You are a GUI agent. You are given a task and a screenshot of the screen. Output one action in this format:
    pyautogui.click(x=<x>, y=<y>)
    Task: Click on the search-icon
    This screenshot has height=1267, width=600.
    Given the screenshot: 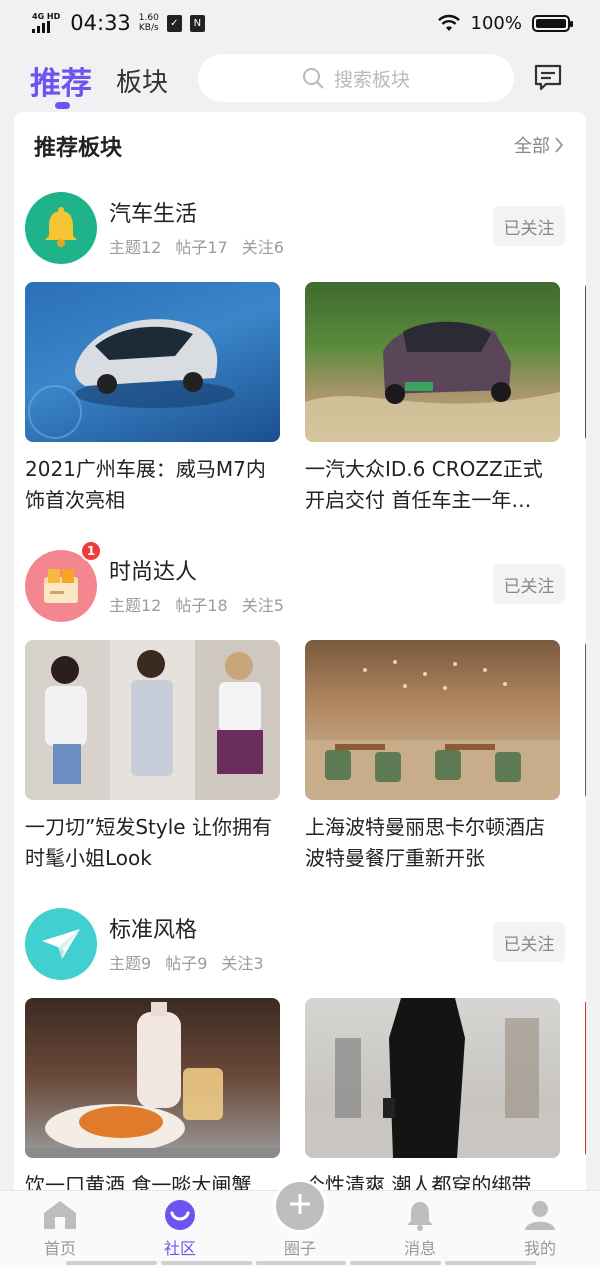 What is the action you would take?
    pyautogui.click(x=313, y=78)
    